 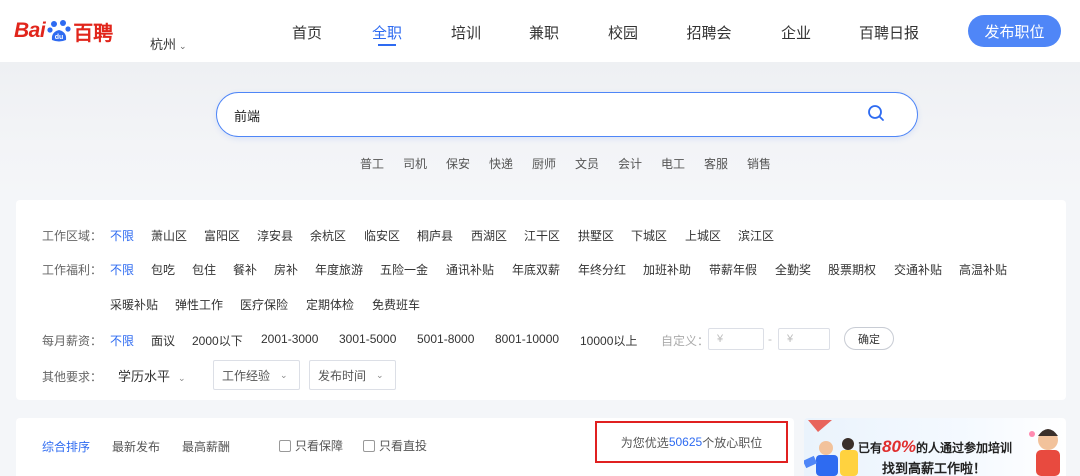 What do you see at coordinates (708, 32) in the screenshot?
I see `nav-job-fair: 招聘会` at bounding box center [708, 32].